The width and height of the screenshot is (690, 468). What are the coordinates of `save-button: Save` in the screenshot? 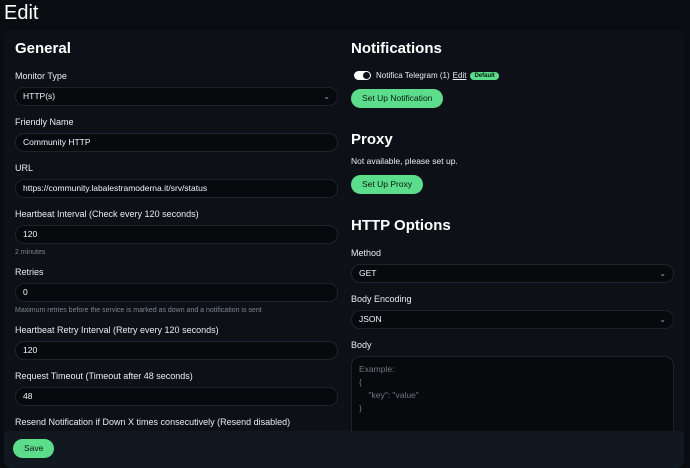 It's located at (34, 448).